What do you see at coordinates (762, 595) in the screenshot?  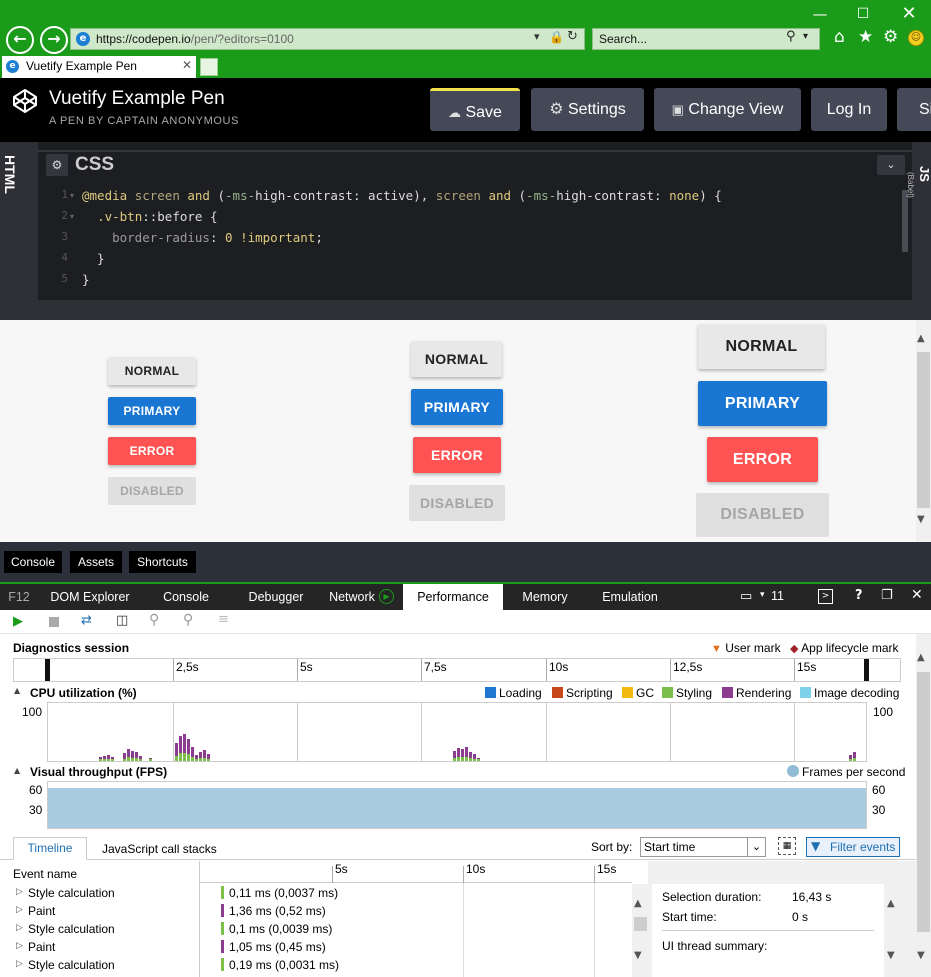 I see `emulation-dropdown-icon: ▾` at bounding box center [762, 595].